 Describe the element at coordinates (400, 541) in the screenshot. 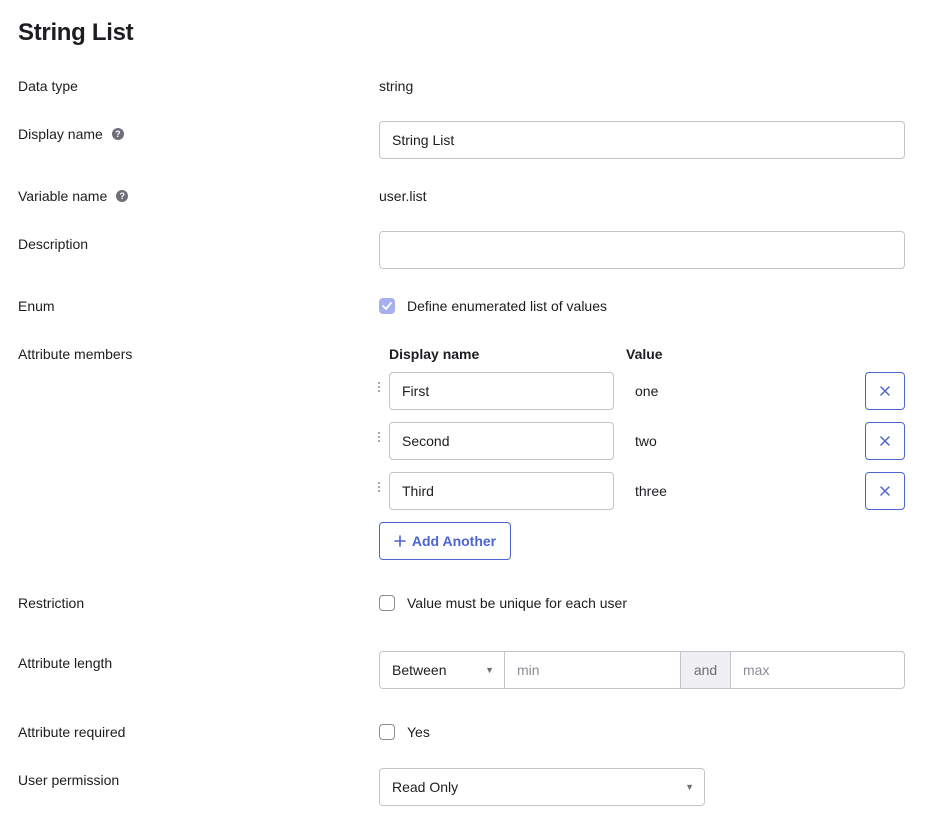

I see `plus-icon` at that location.